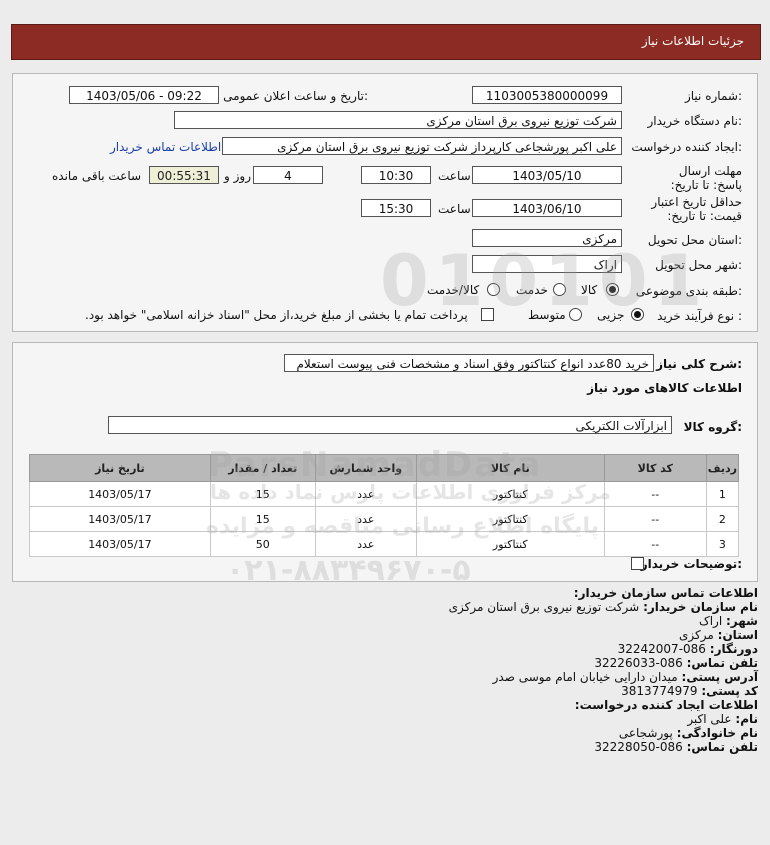  Describe the element at coordinates (390, 425) in the screenshot. I see `goods-group-field: ابزارآلات الکتریکی` at that location.